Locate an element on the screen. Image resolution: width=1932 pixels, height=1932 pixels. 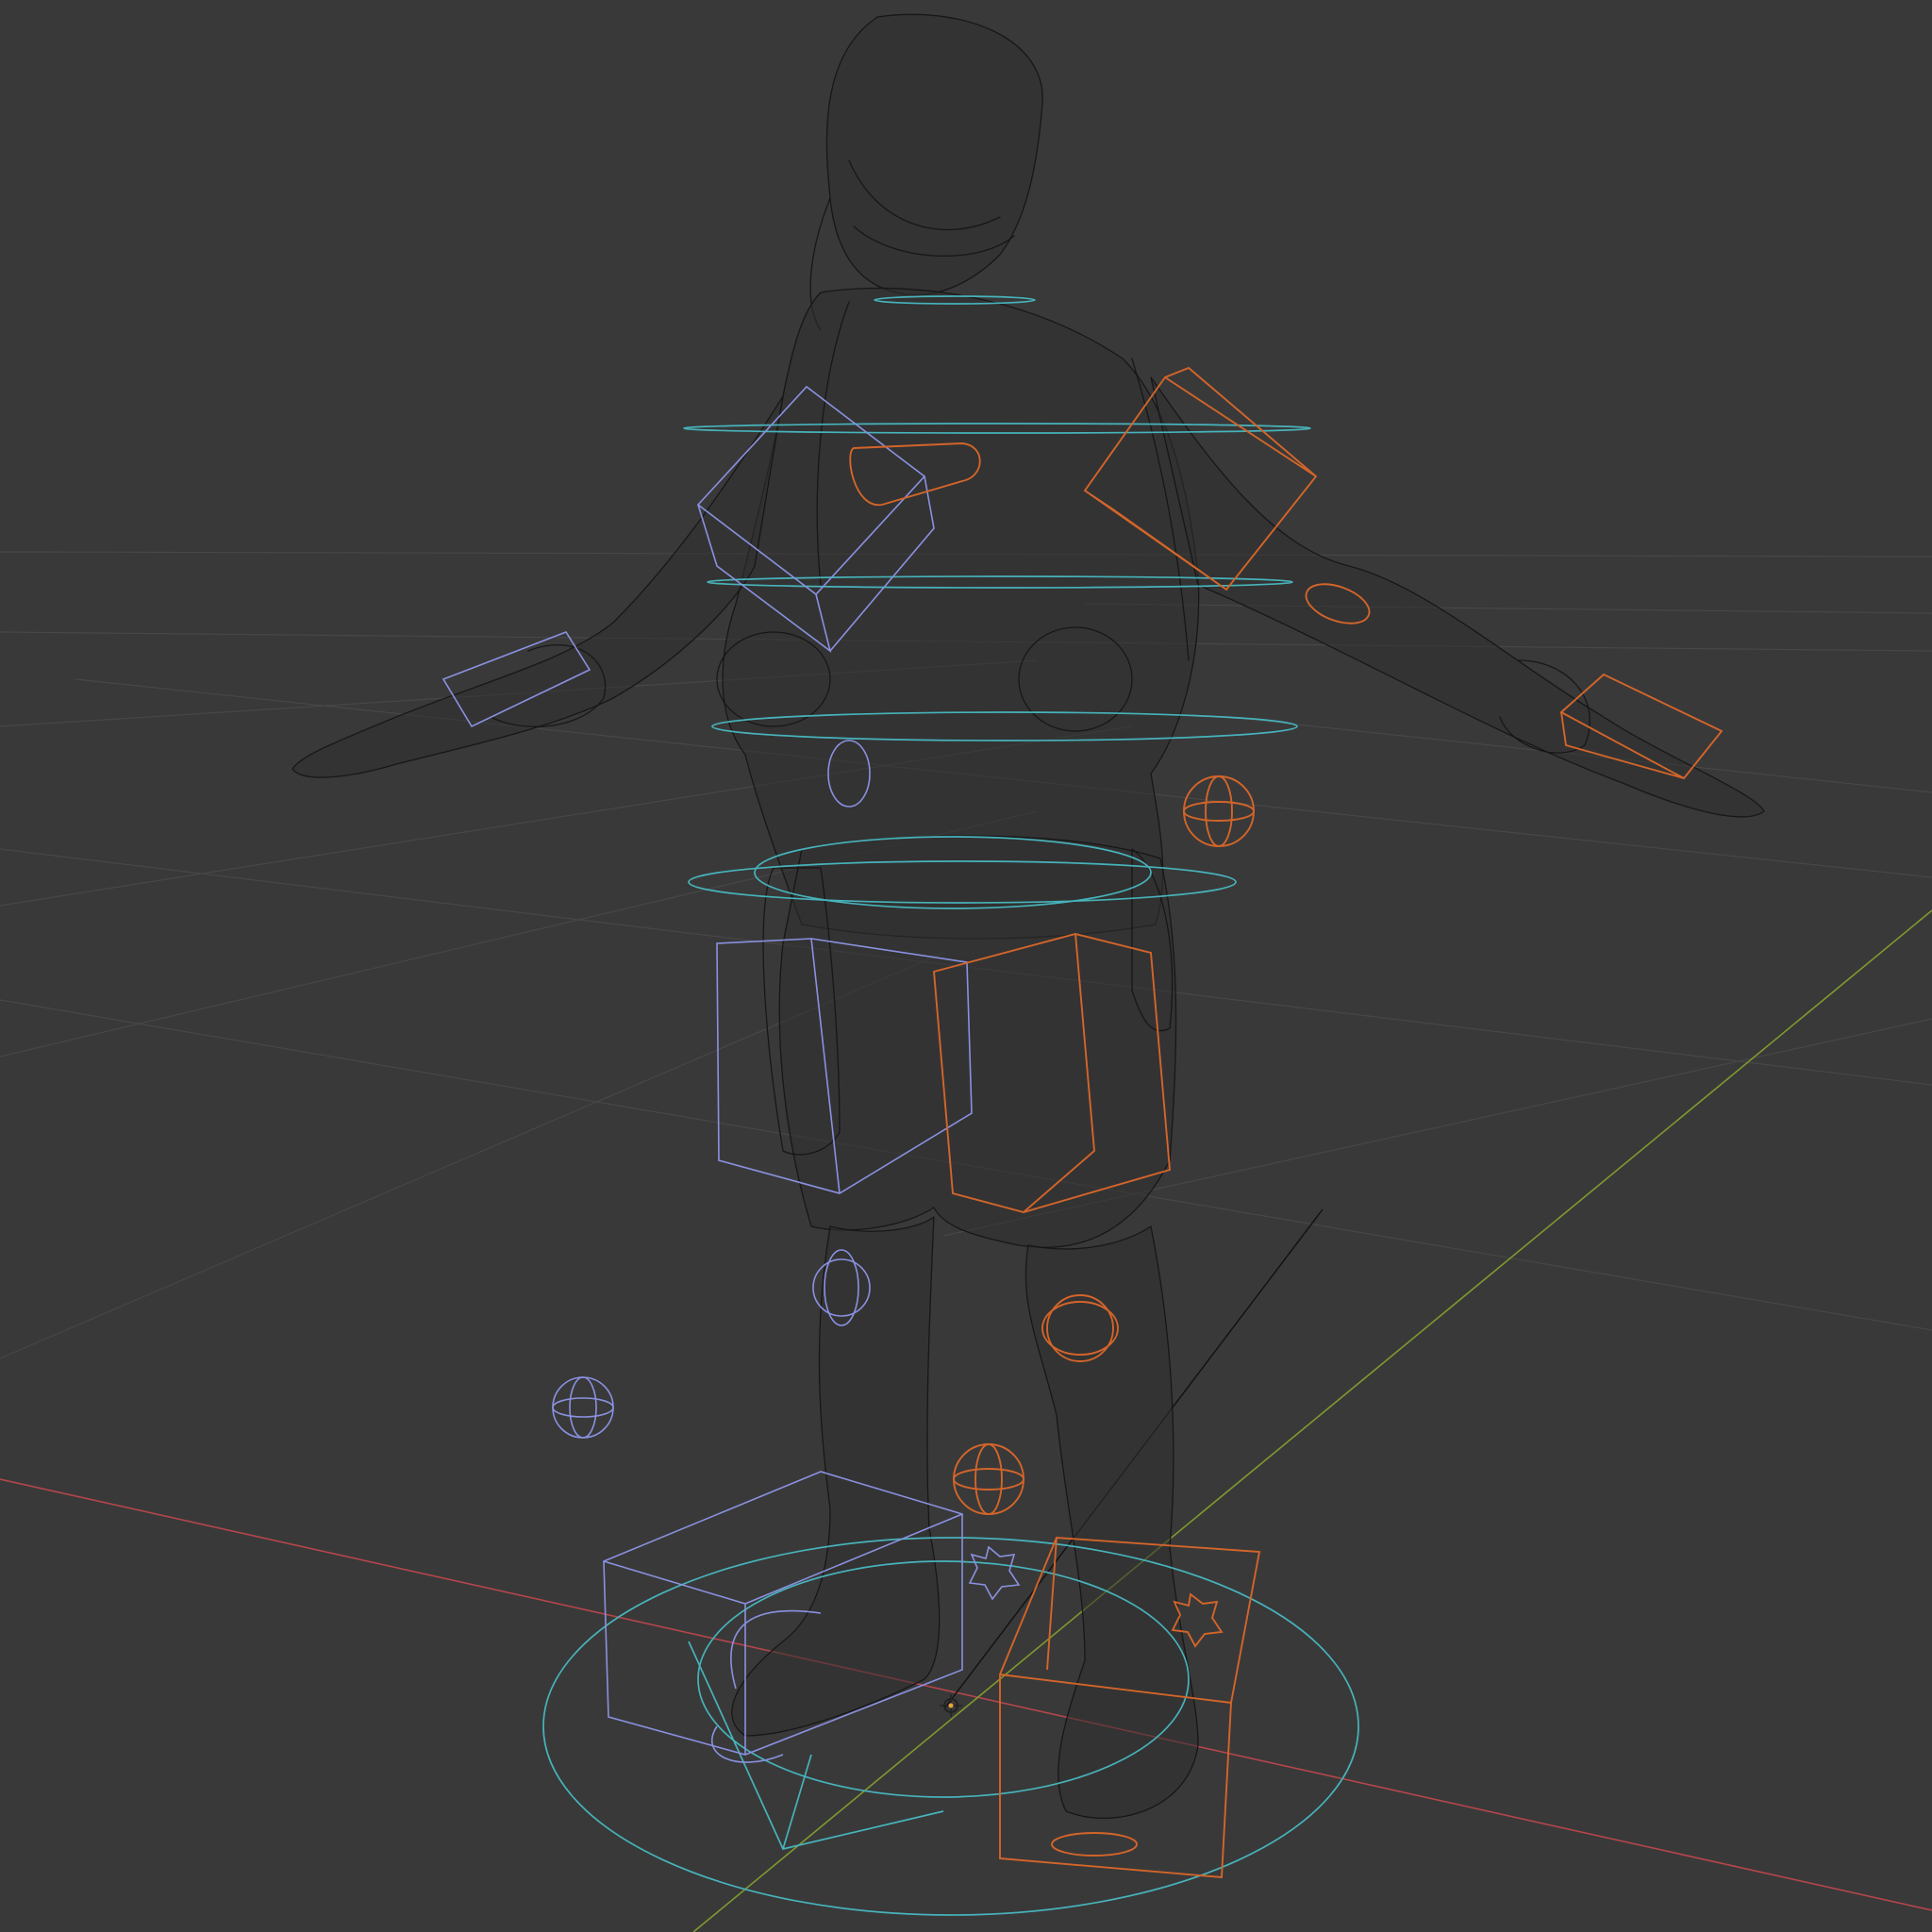
right-pole-target-sphere-icon is located at coordinates (1219, 811).